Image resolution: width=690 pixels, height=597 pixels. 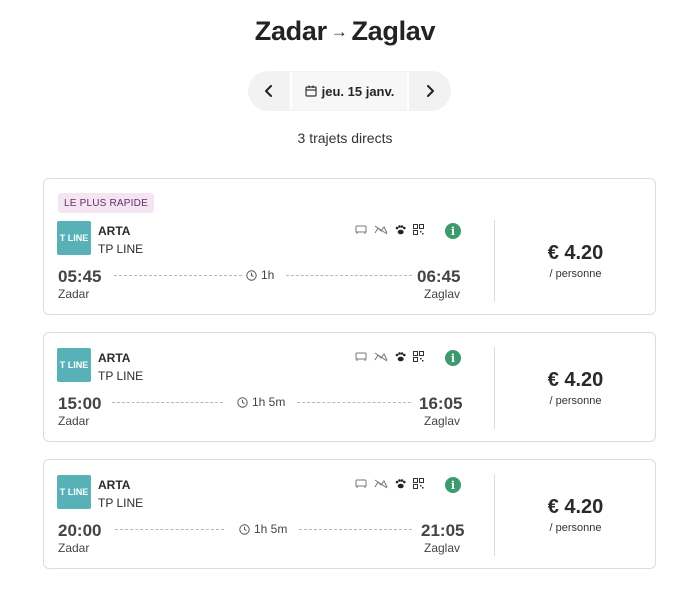 What do you see at coordinates (80, 403) in the screenshot?
I see `departure-time: 15:00` at bounding box center [80, 403].